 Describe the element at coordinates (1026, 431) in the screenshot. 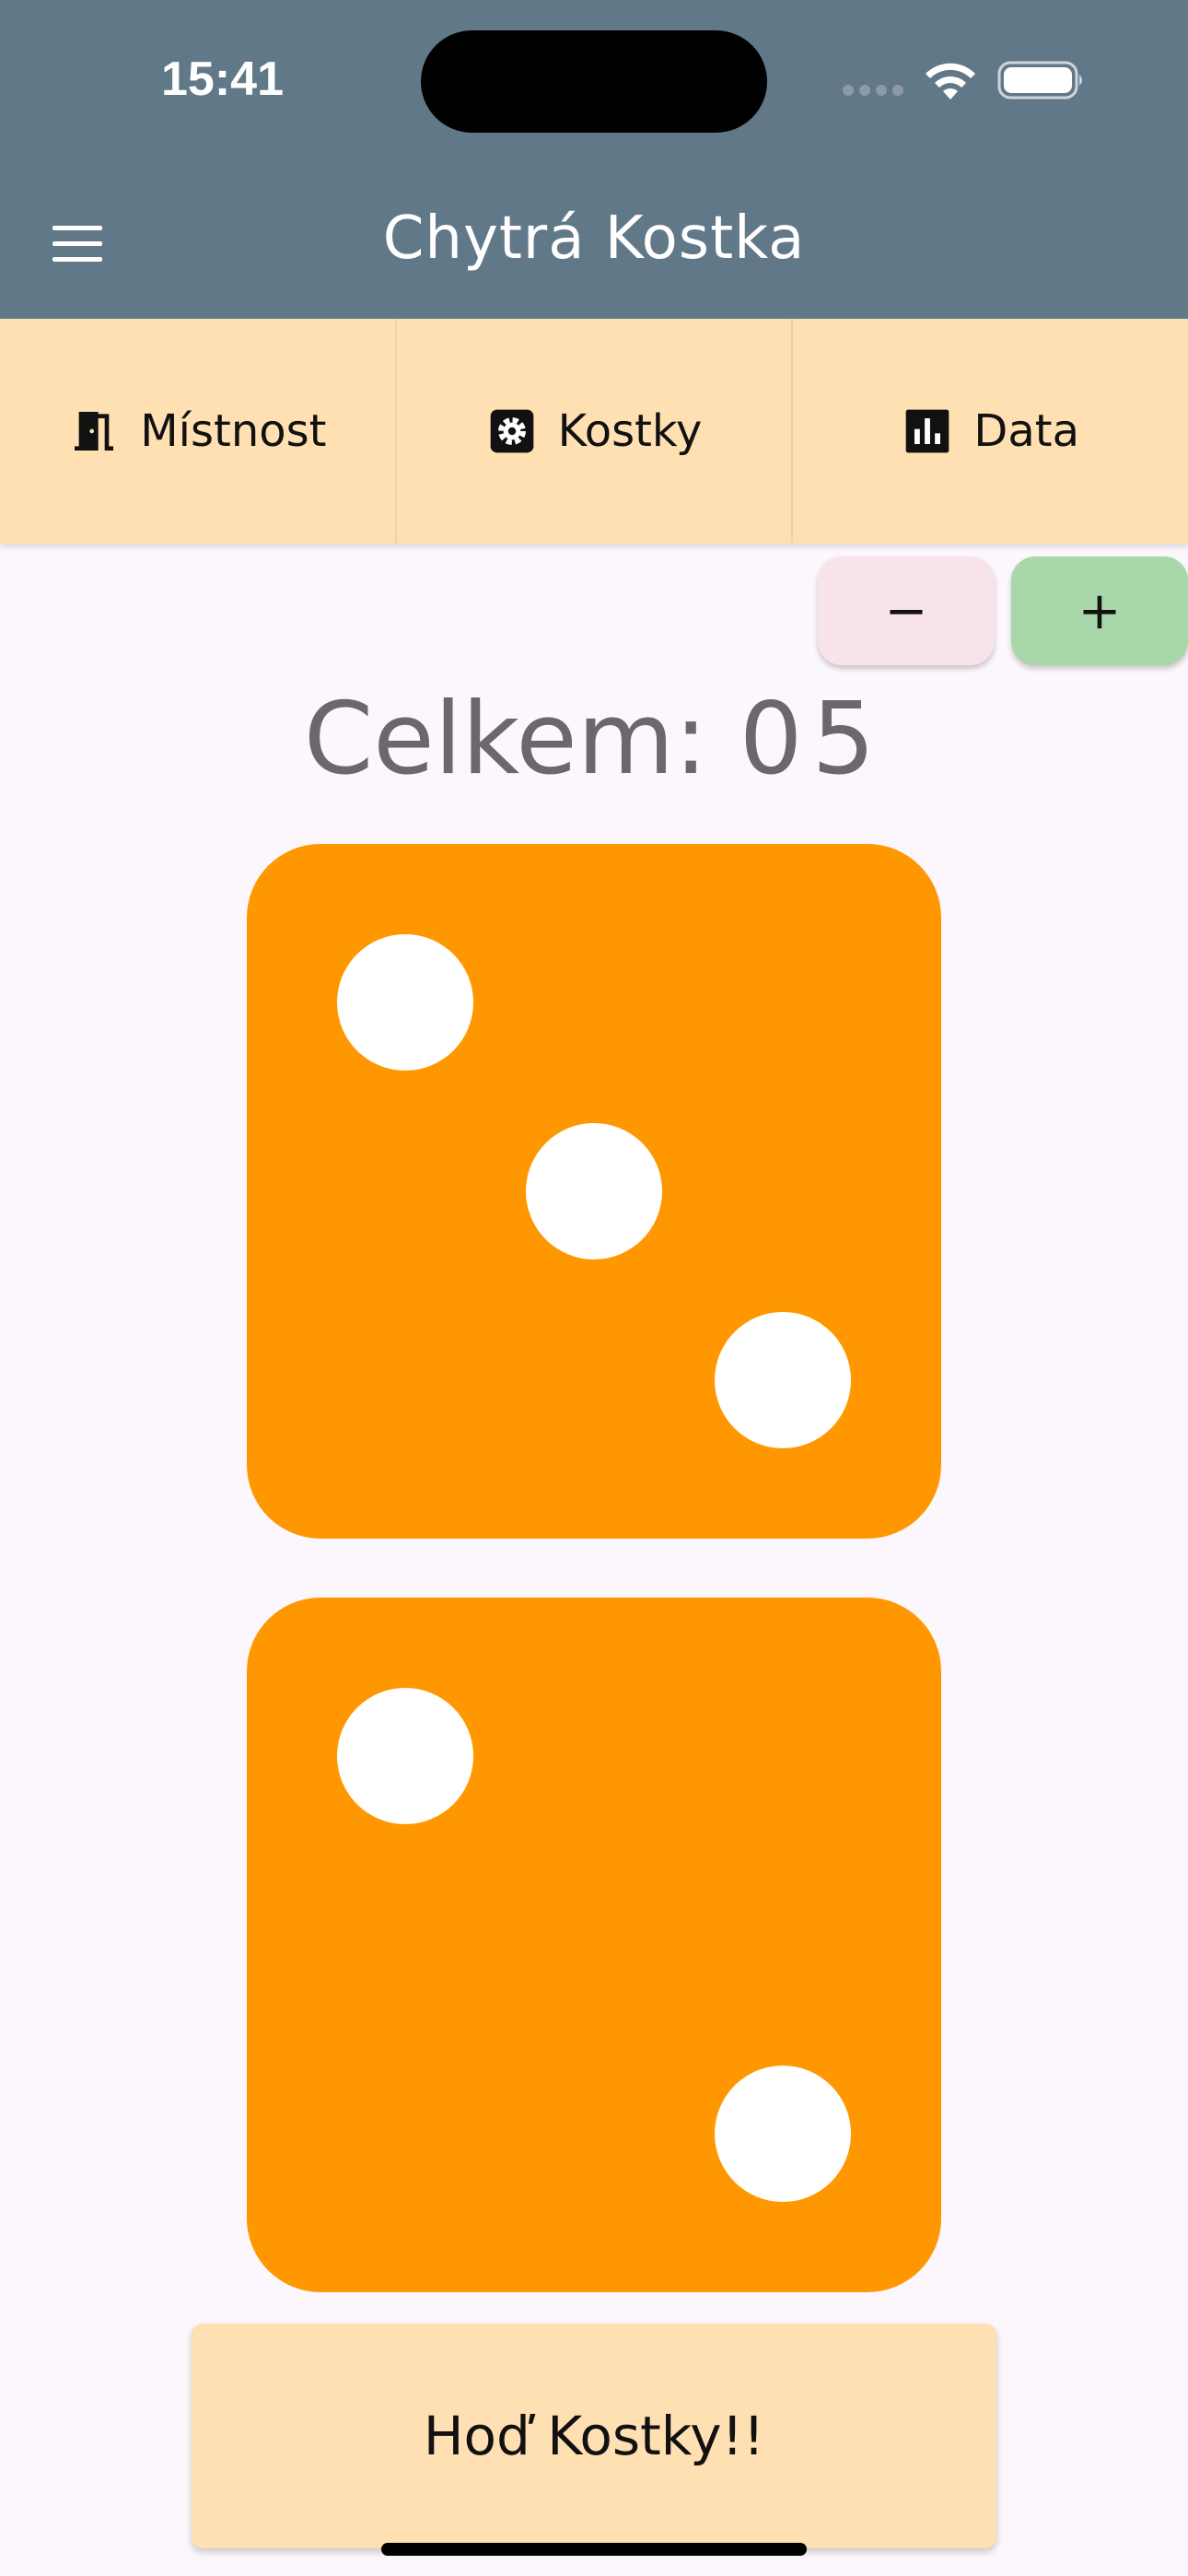

I see `tab-data-label: Data` at that location.